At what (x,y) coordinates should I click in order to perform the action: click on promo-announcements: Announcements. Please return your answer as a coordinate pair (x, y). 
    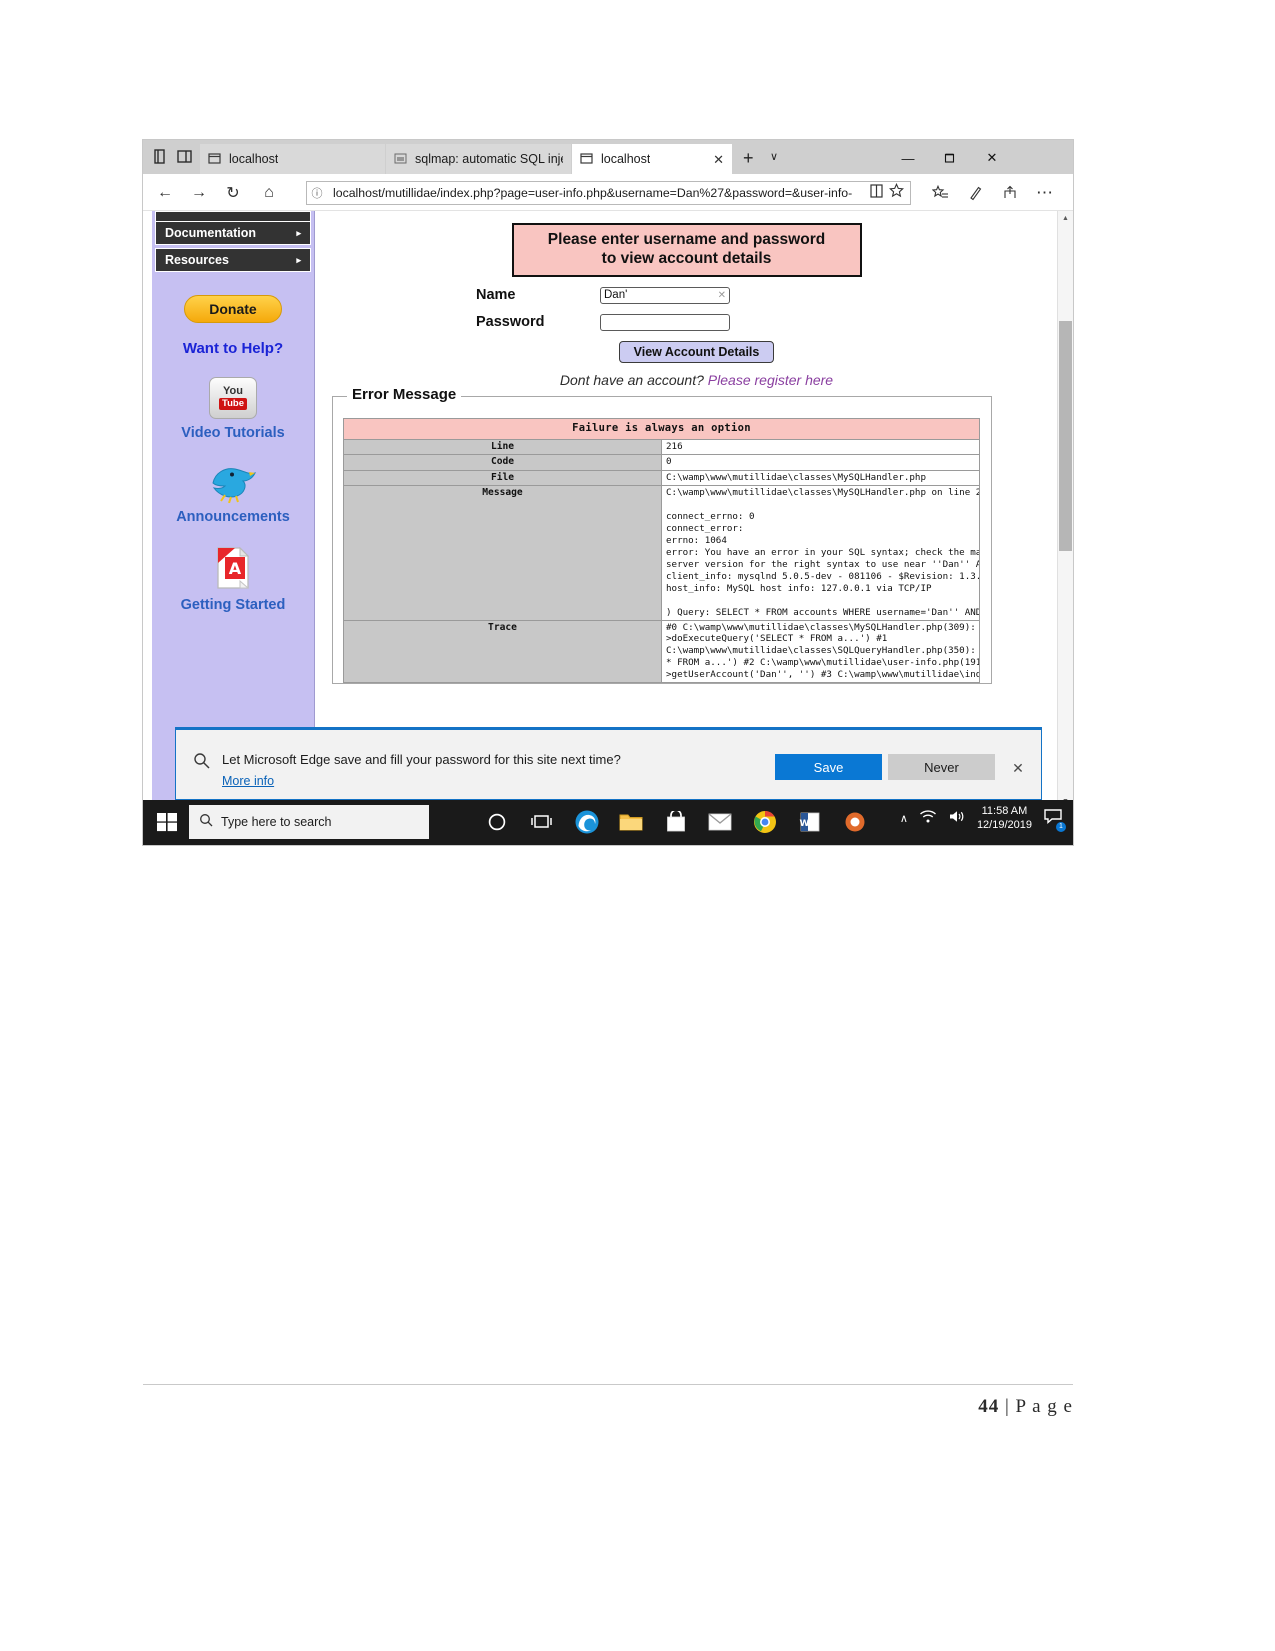
    Looking at the image, I should click on (233, 493).